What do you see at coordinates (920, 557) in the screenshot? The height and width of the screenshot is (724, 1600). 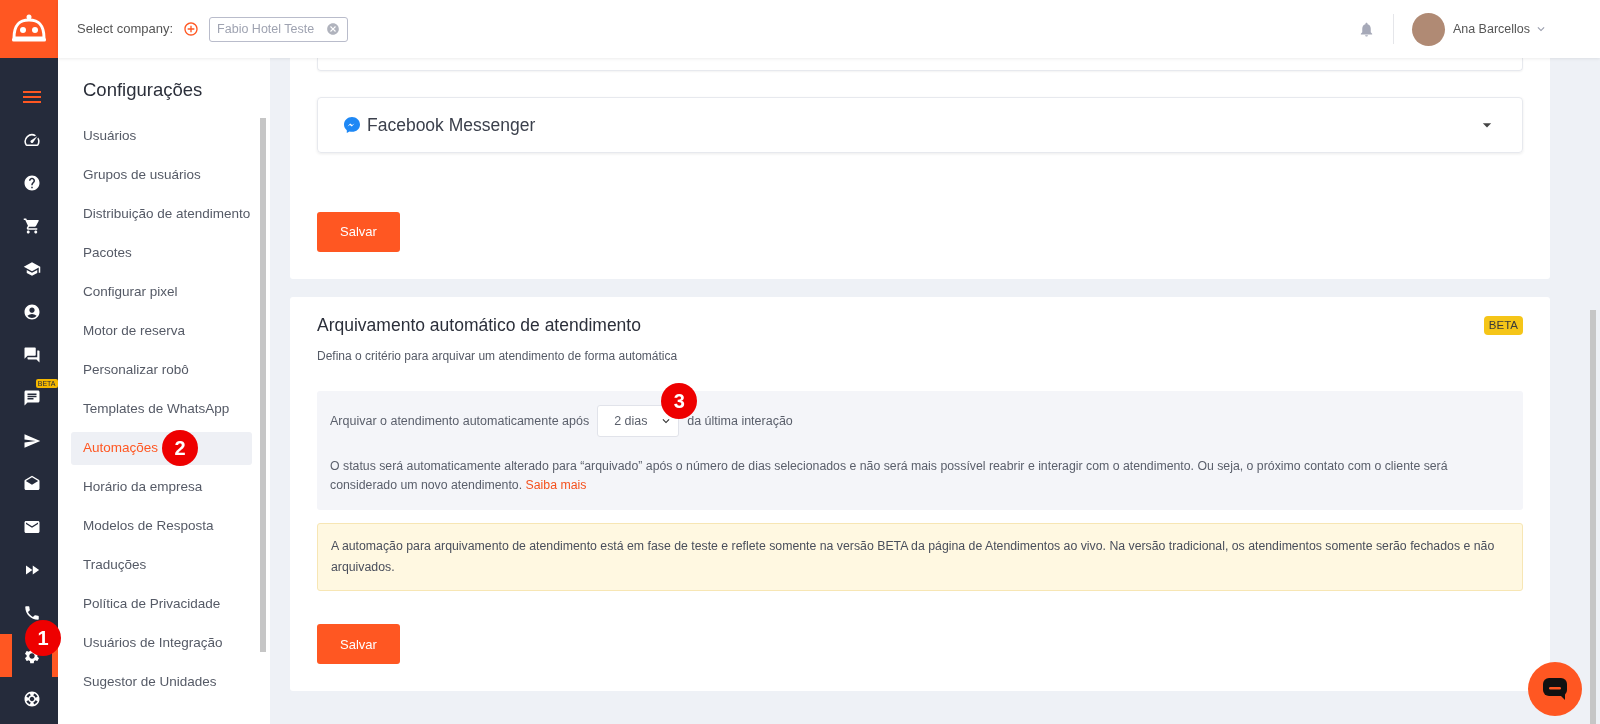 I see `notice-box: A automação para arquivamento de atendimento está em fase de teste e reflete somente na versão BETA da página de Atendimentos ao vivo. Na versão tradicional, os atendimentos somente serão fechados e não arquivados.` at bounding box center [920, 557].